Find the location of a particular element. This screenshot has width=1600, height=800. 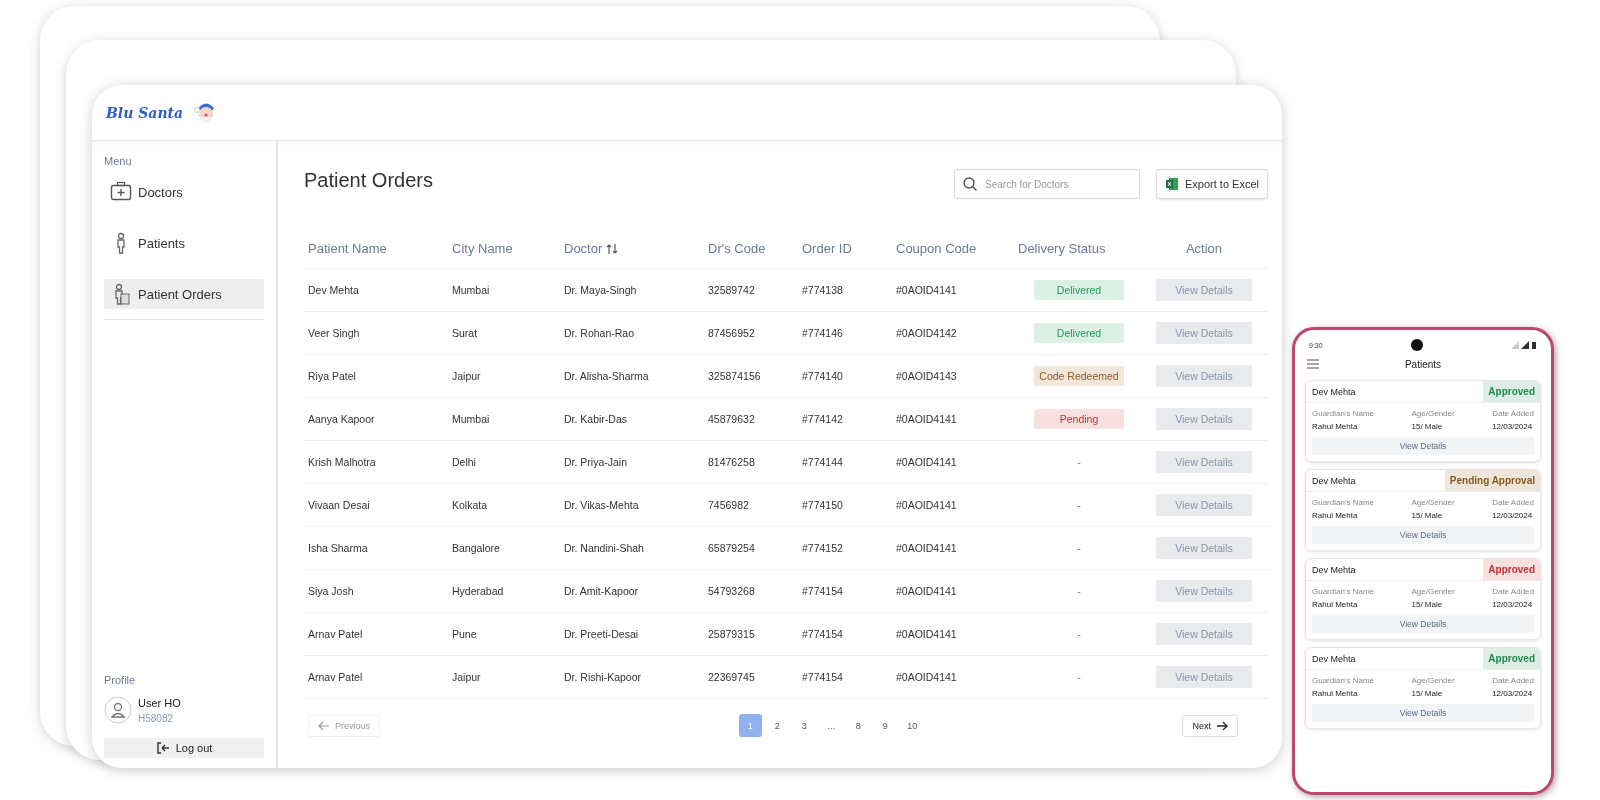

table-cell: #0AOID4142 is located at coordinates (926, 333).